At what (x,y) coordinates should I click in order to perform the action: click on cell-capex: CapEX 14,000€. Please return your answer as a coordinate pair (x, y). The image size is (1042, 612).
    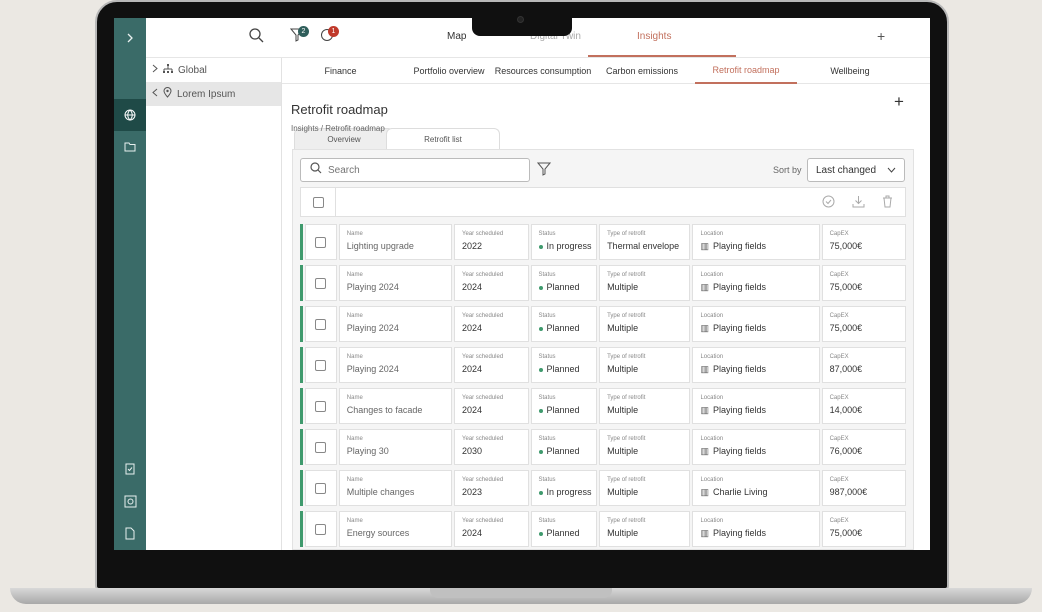
    Looking at the image, I should click on (863, 406).